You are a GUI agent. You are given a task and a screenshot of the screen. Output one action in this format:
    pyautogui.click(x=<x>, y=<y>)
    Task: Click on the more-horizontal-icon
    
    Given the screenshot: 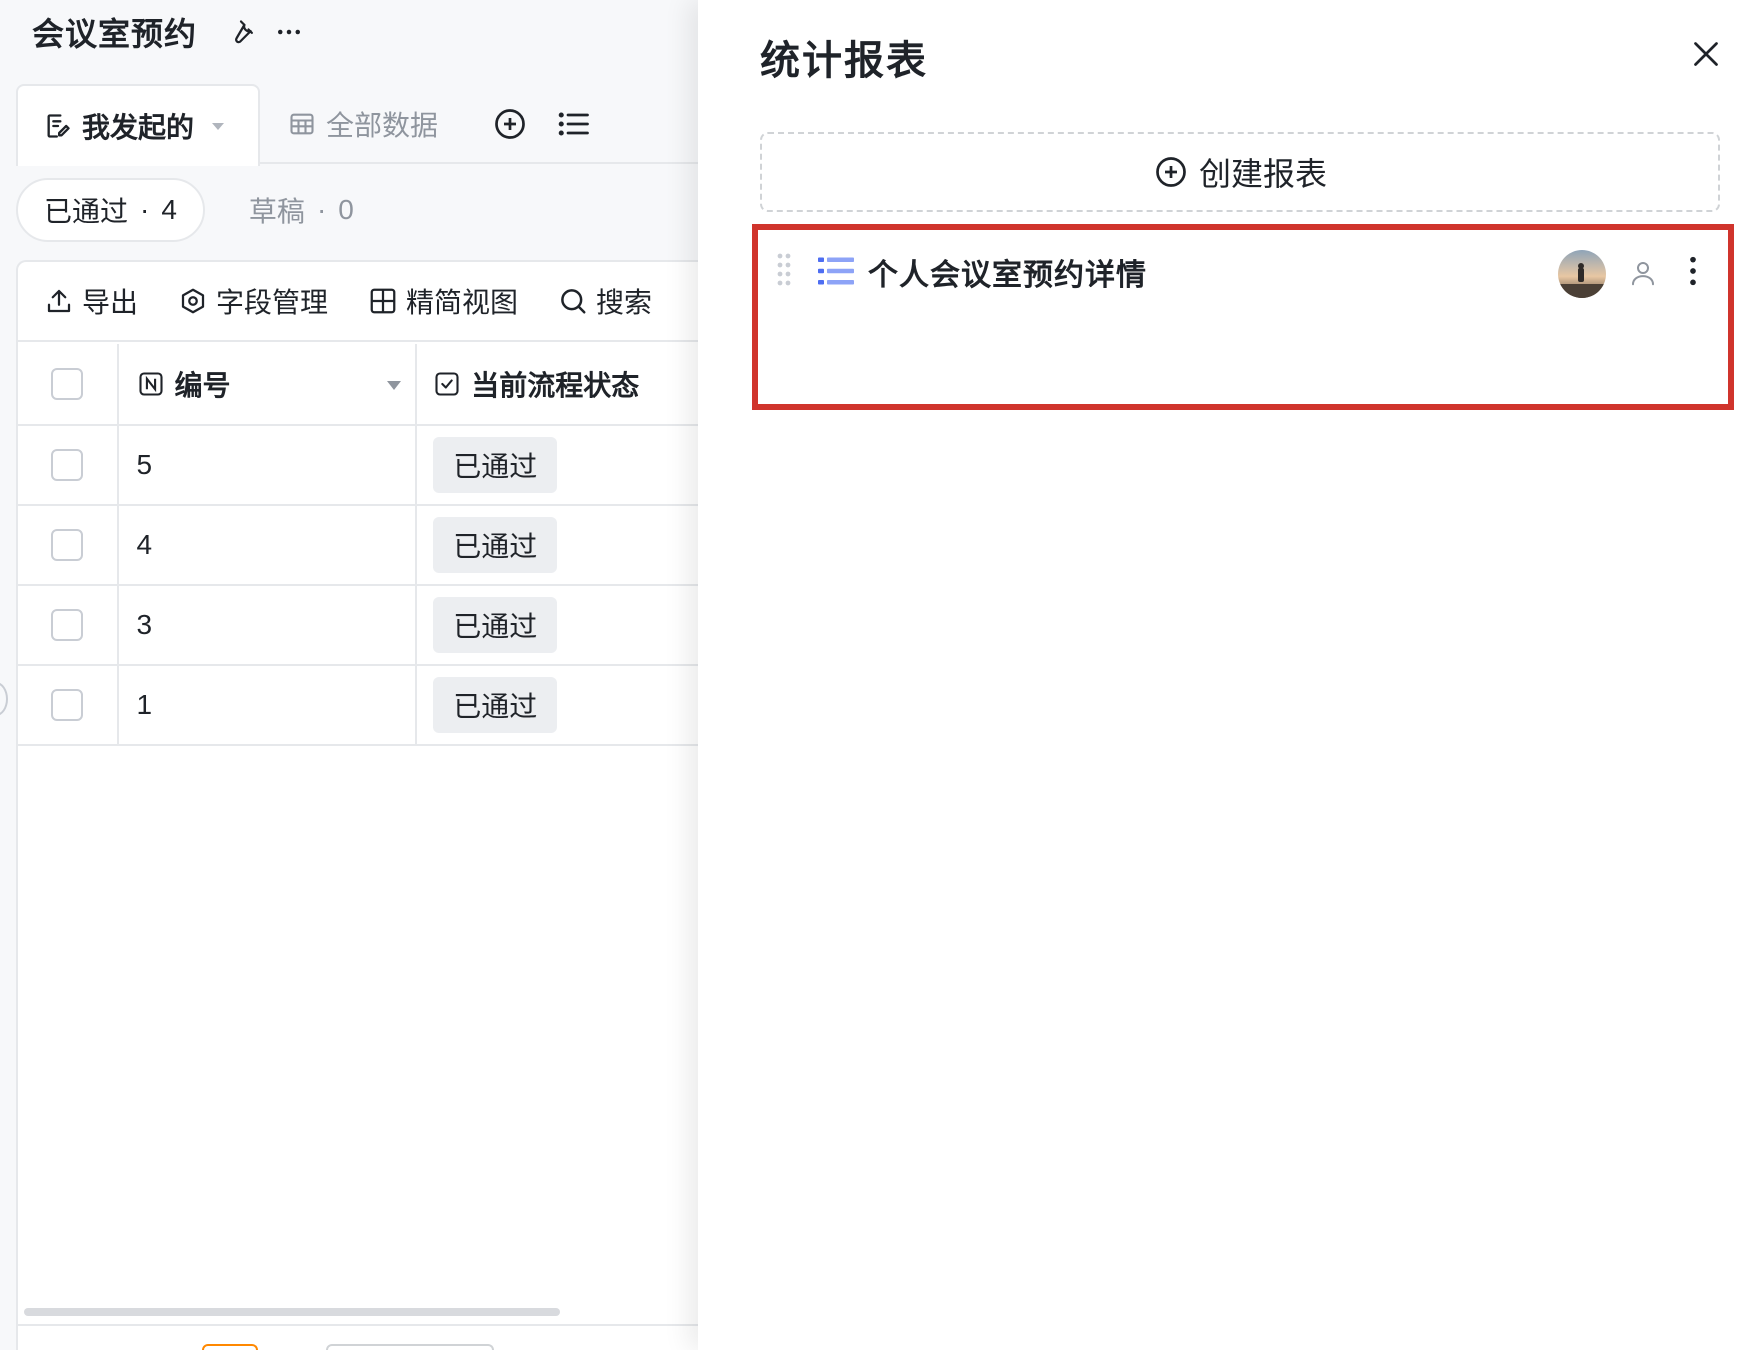 What is the action you would take?
    pyautogui.click(x=289, y=32)
    